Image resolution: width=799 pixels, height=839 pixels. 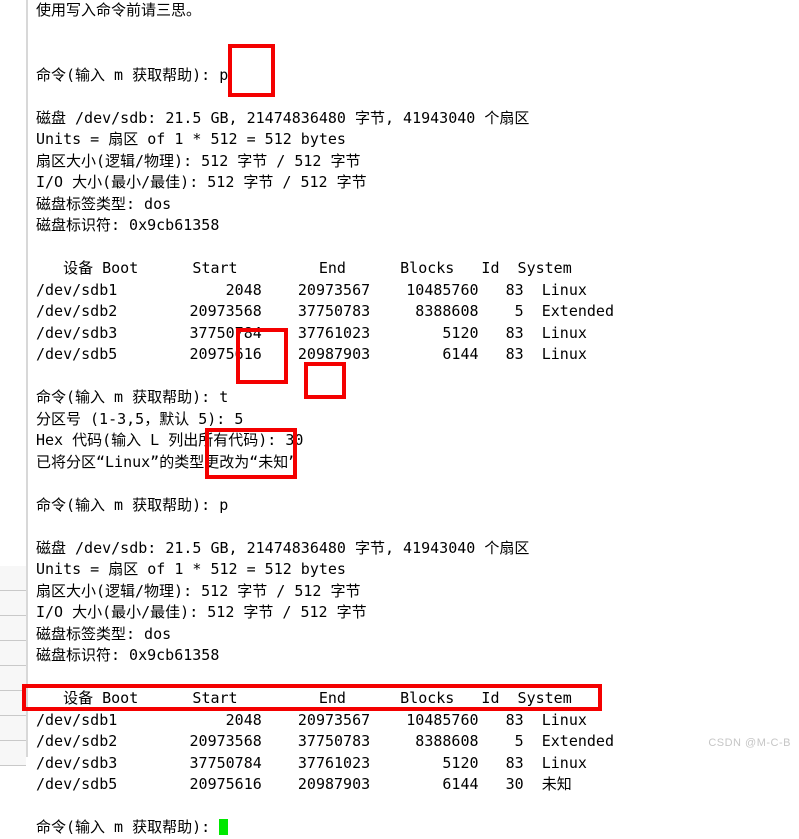 I want to click on terminal-cursor, so click(x=224, y=827).